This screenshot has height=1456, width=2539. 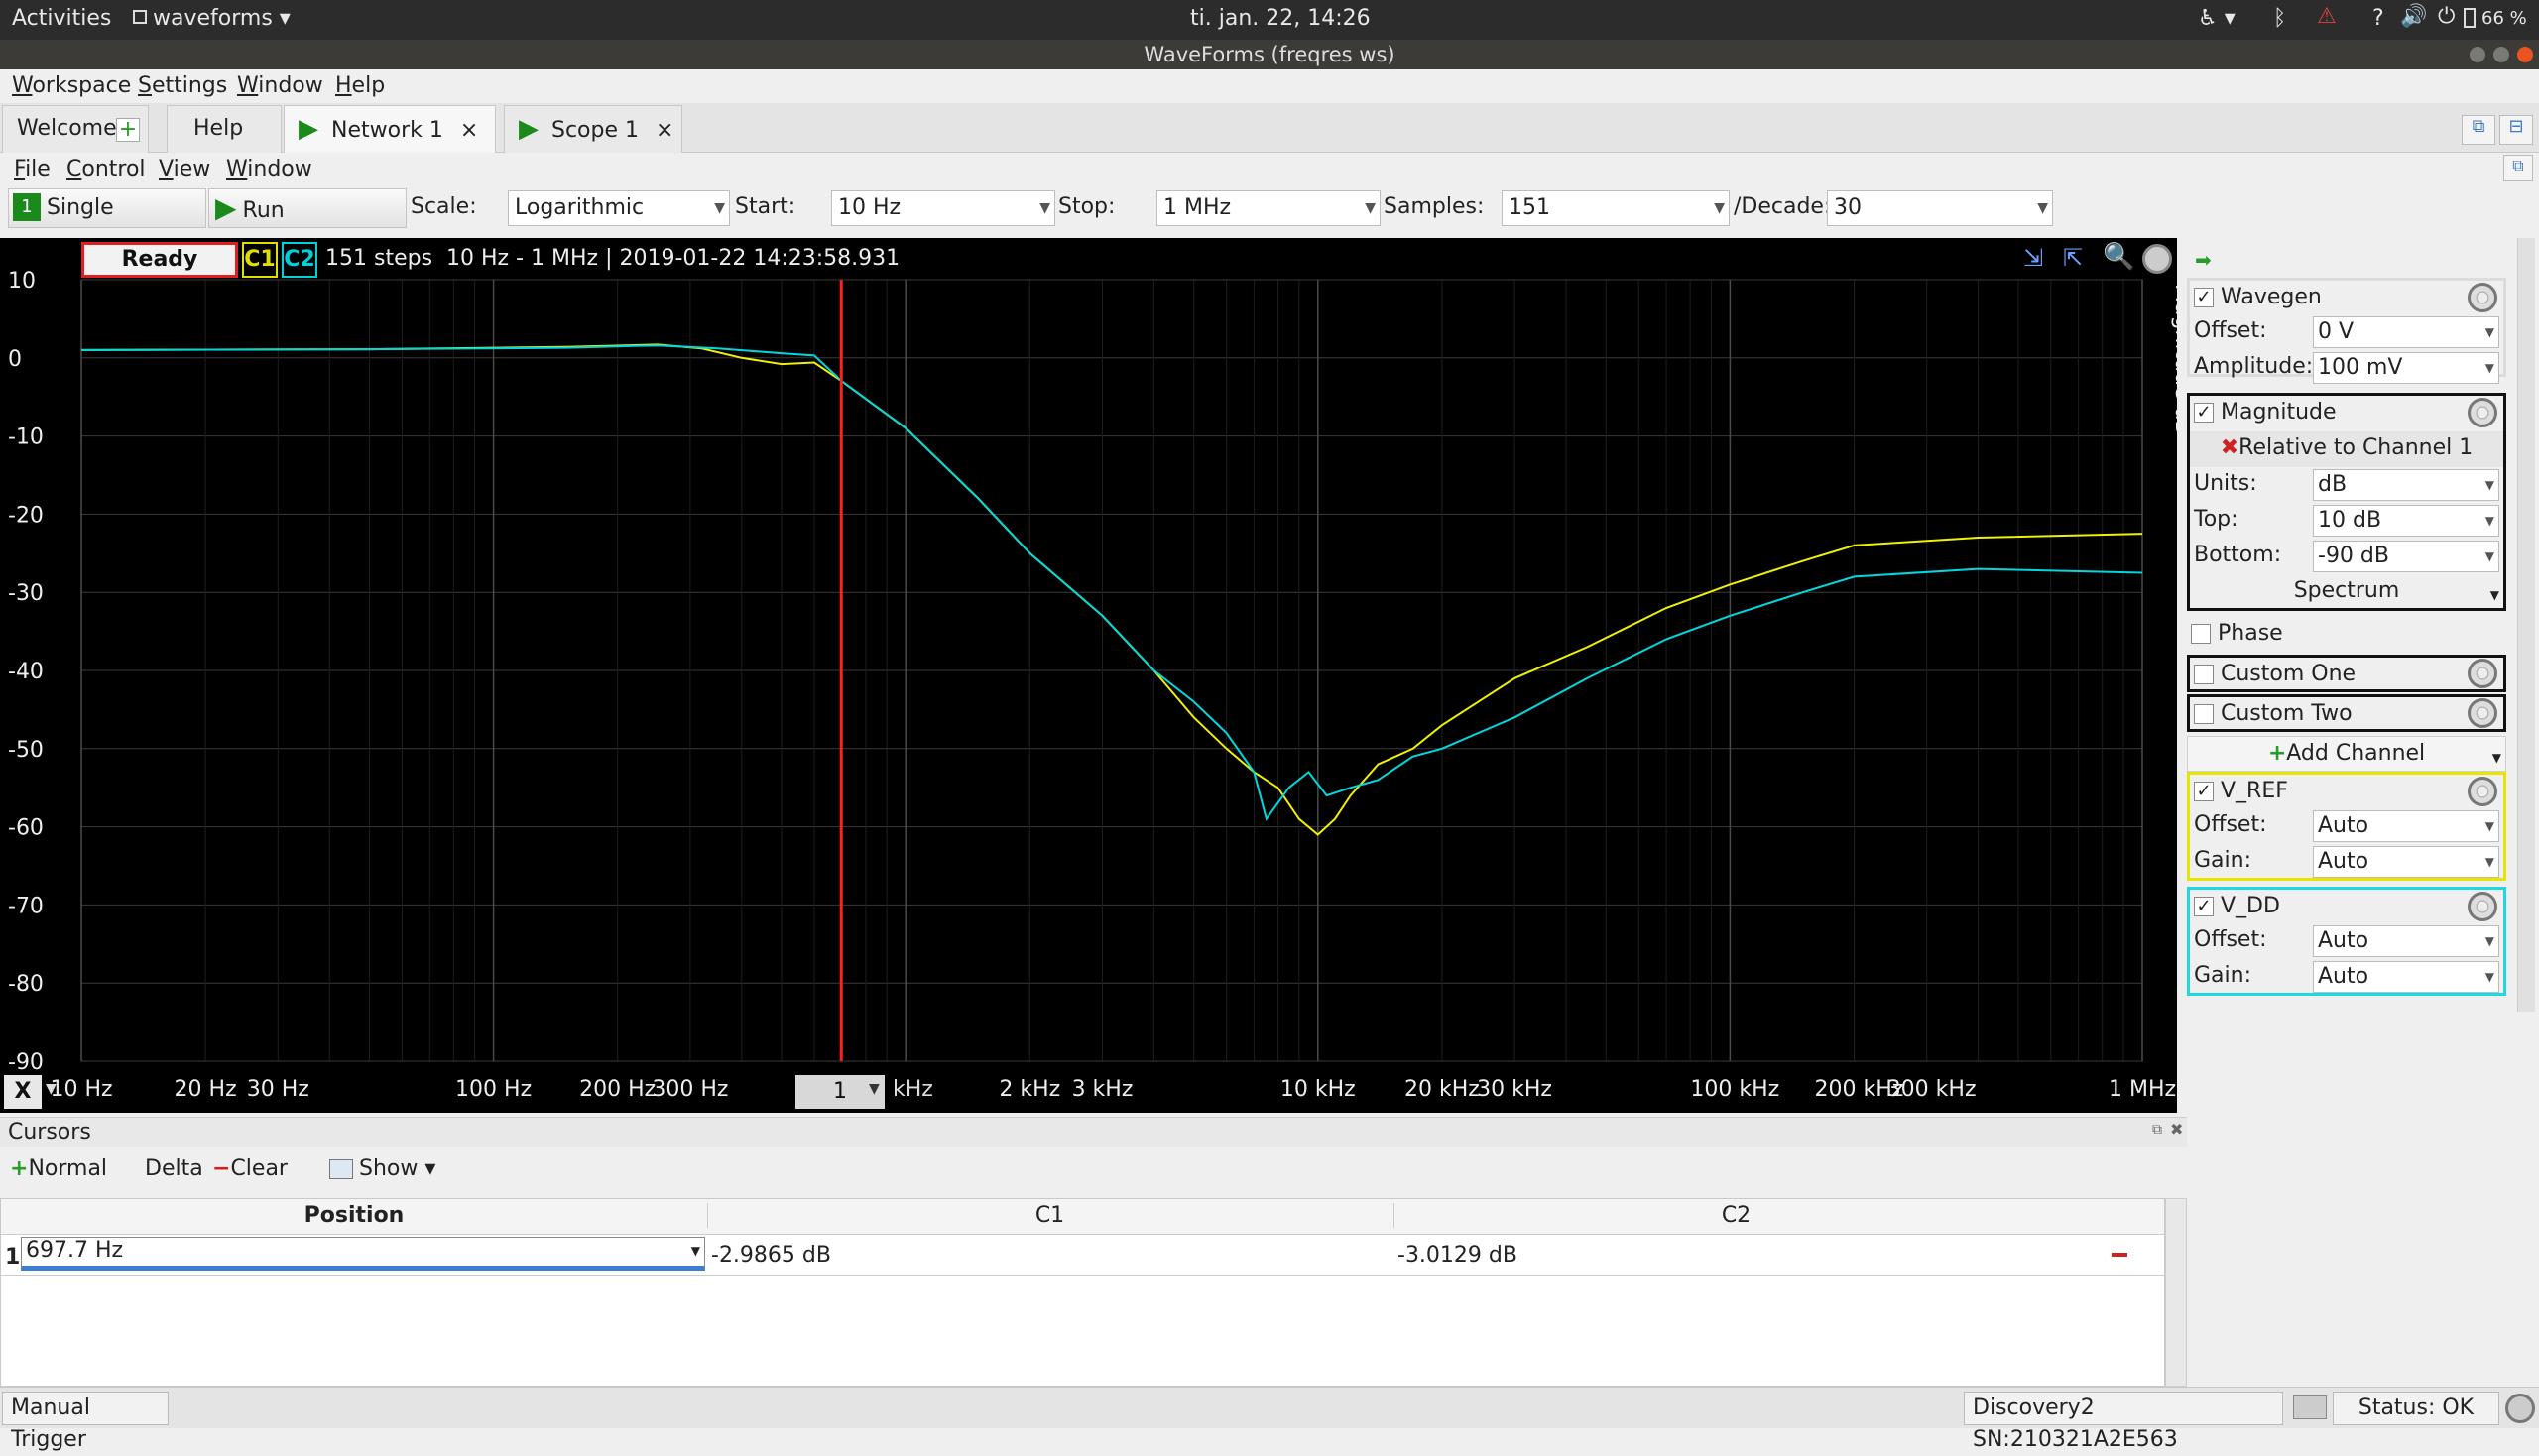 I want to click on vdd-gain-input: Auto ▼, so click(x=2406, y=977).